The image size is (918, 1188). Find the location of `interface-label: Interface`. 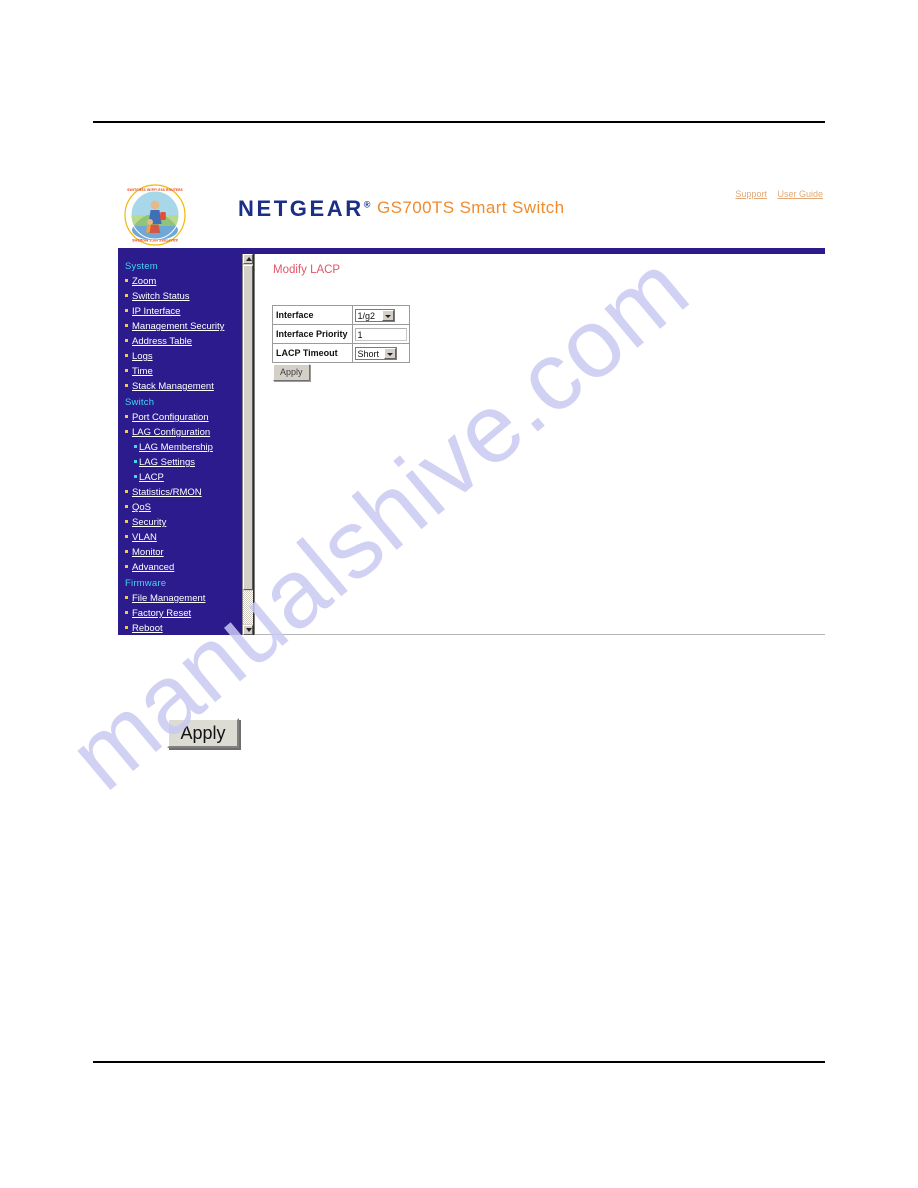

interface-label: Interface is located at coordinates (312, 315).